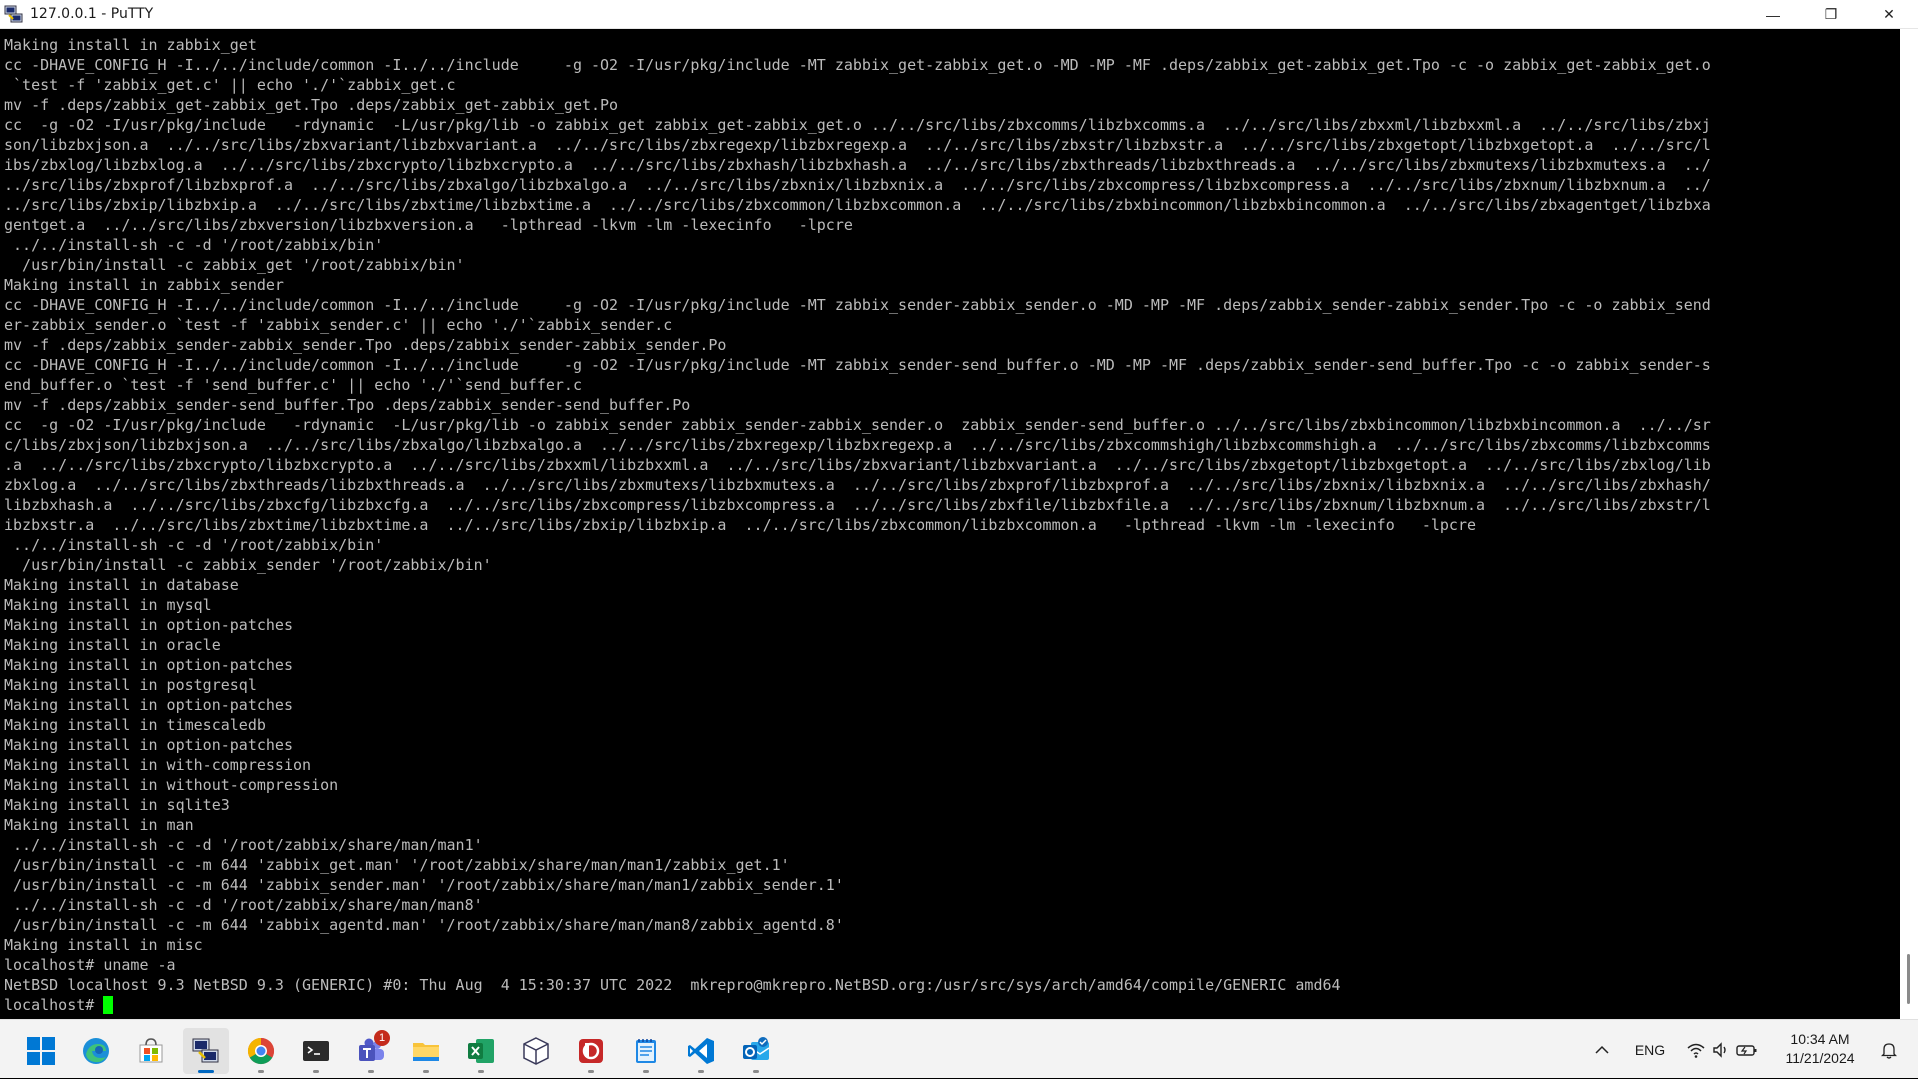 The image size is (1918, 1079). I want to click on outlook-icon, so click(756, 1051).